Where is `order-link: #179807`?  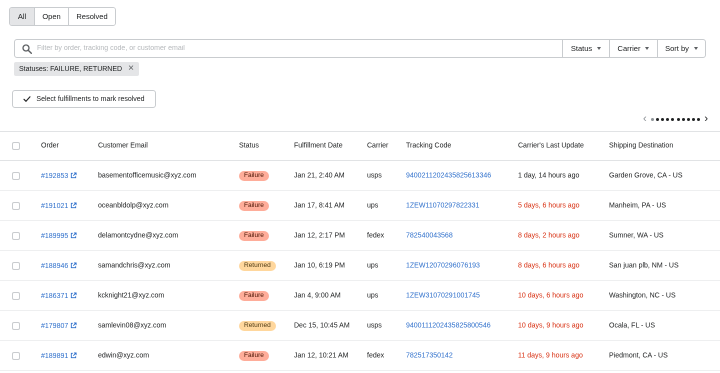 order-link: #179807 is located at coordinates (59, 325).